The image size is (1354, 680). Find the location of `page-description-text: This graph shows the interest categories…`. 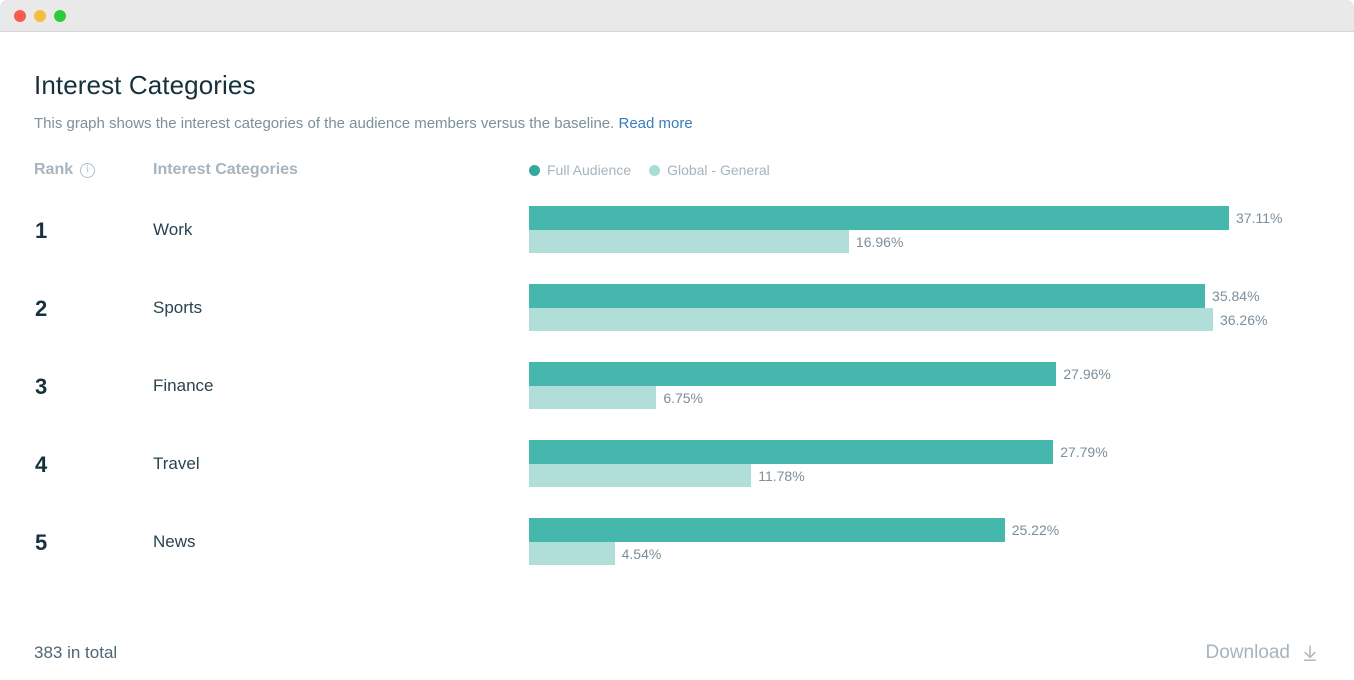

page-description-text: This graph shows the interest categories… is located at coordinates (324, 123).